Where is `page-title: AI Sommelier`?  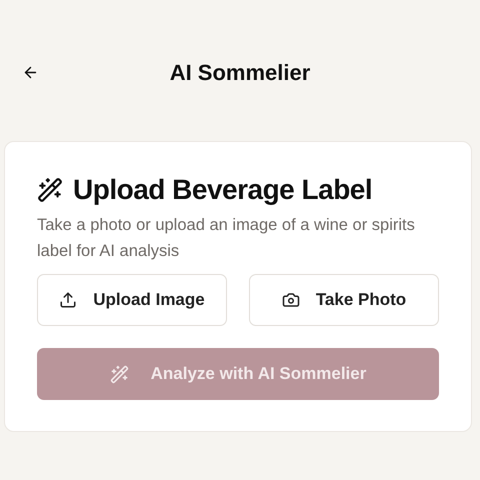 page-title: AI Sommelier is located at coordinates (240, 73).